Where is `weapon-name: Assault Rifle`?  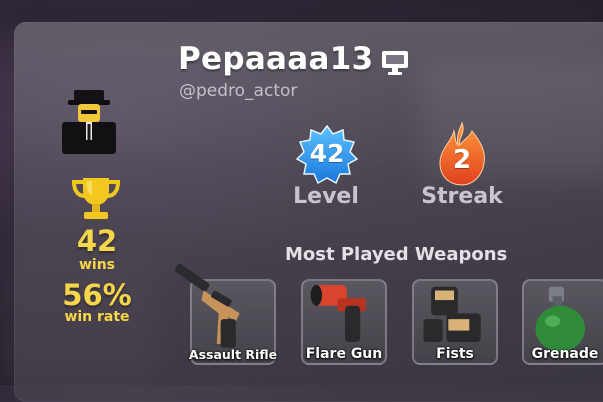 weapon-name: Assault Rifle is located at coordinates (233, 354).